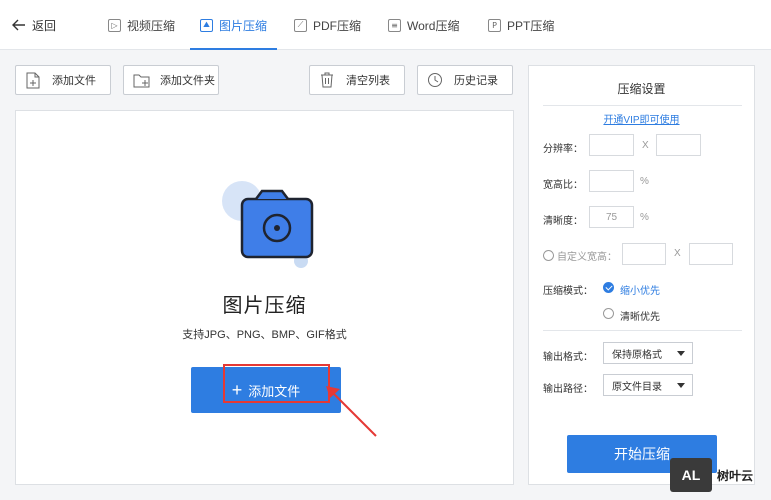 This screenshot has height=500, width=771. I want to click on settings-title: 压缩设置, so click(641, 89).